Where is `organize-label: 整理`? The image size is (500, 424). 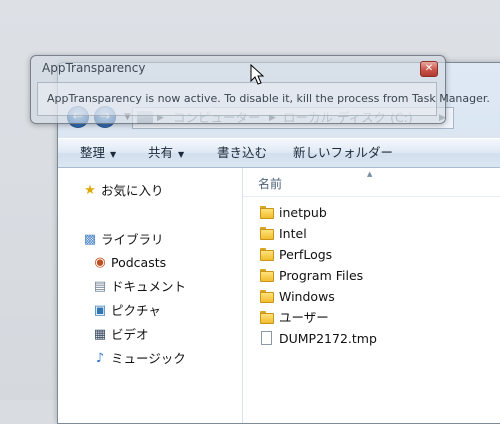
organize-label: 整理 is located at coordinates (93, 152).